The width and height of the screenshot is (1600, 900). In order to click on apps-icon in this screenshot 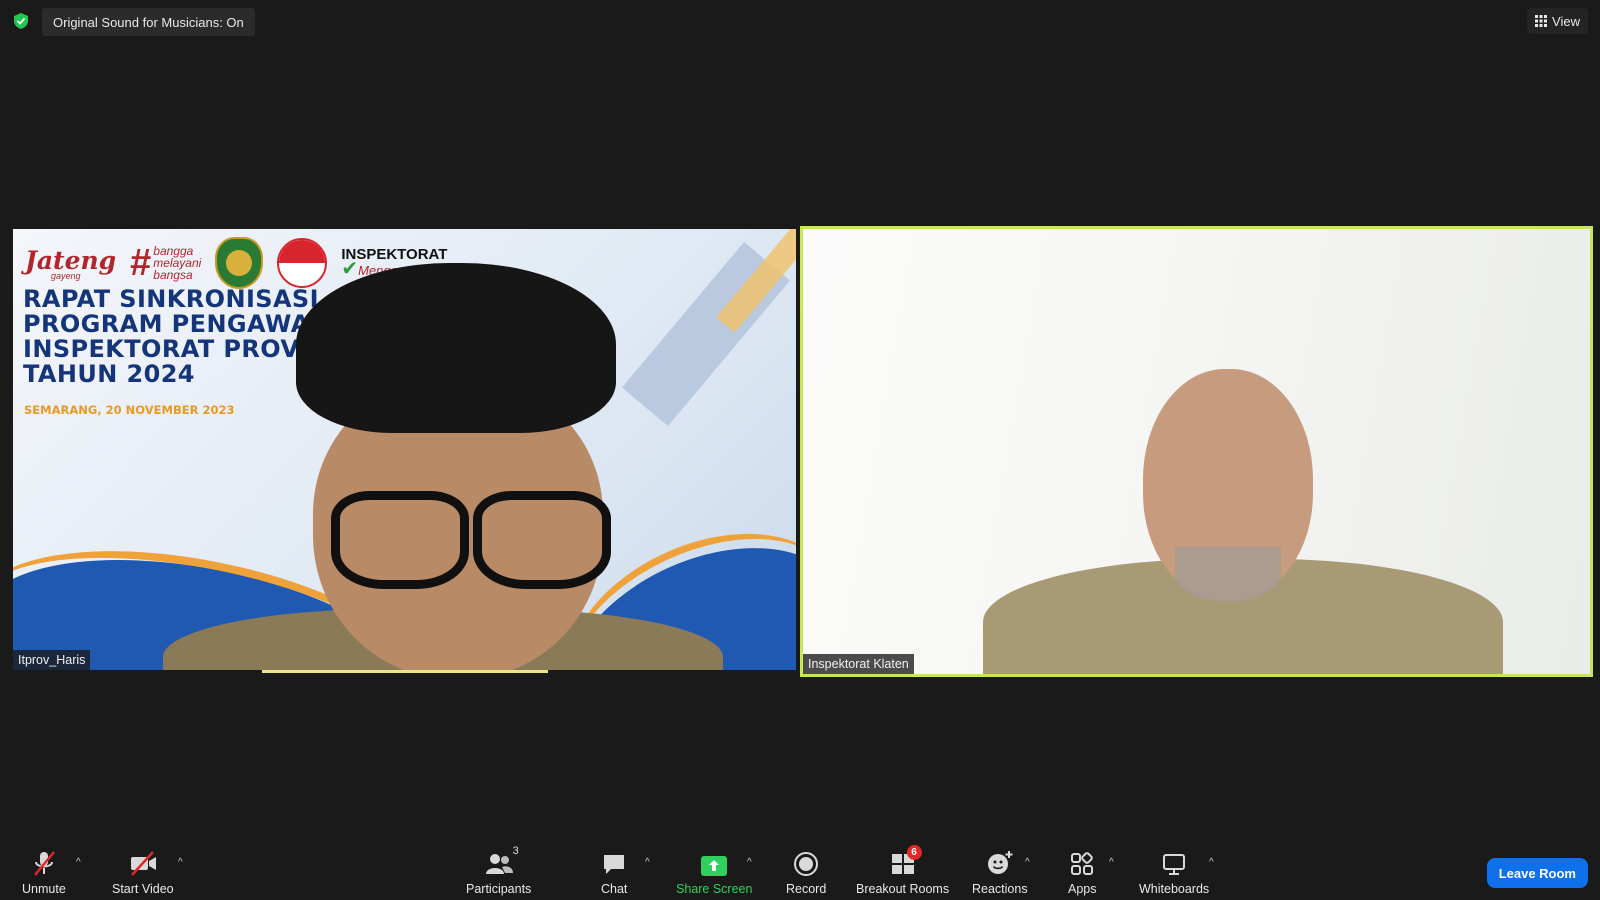, I will do `click(1082, 863)`.